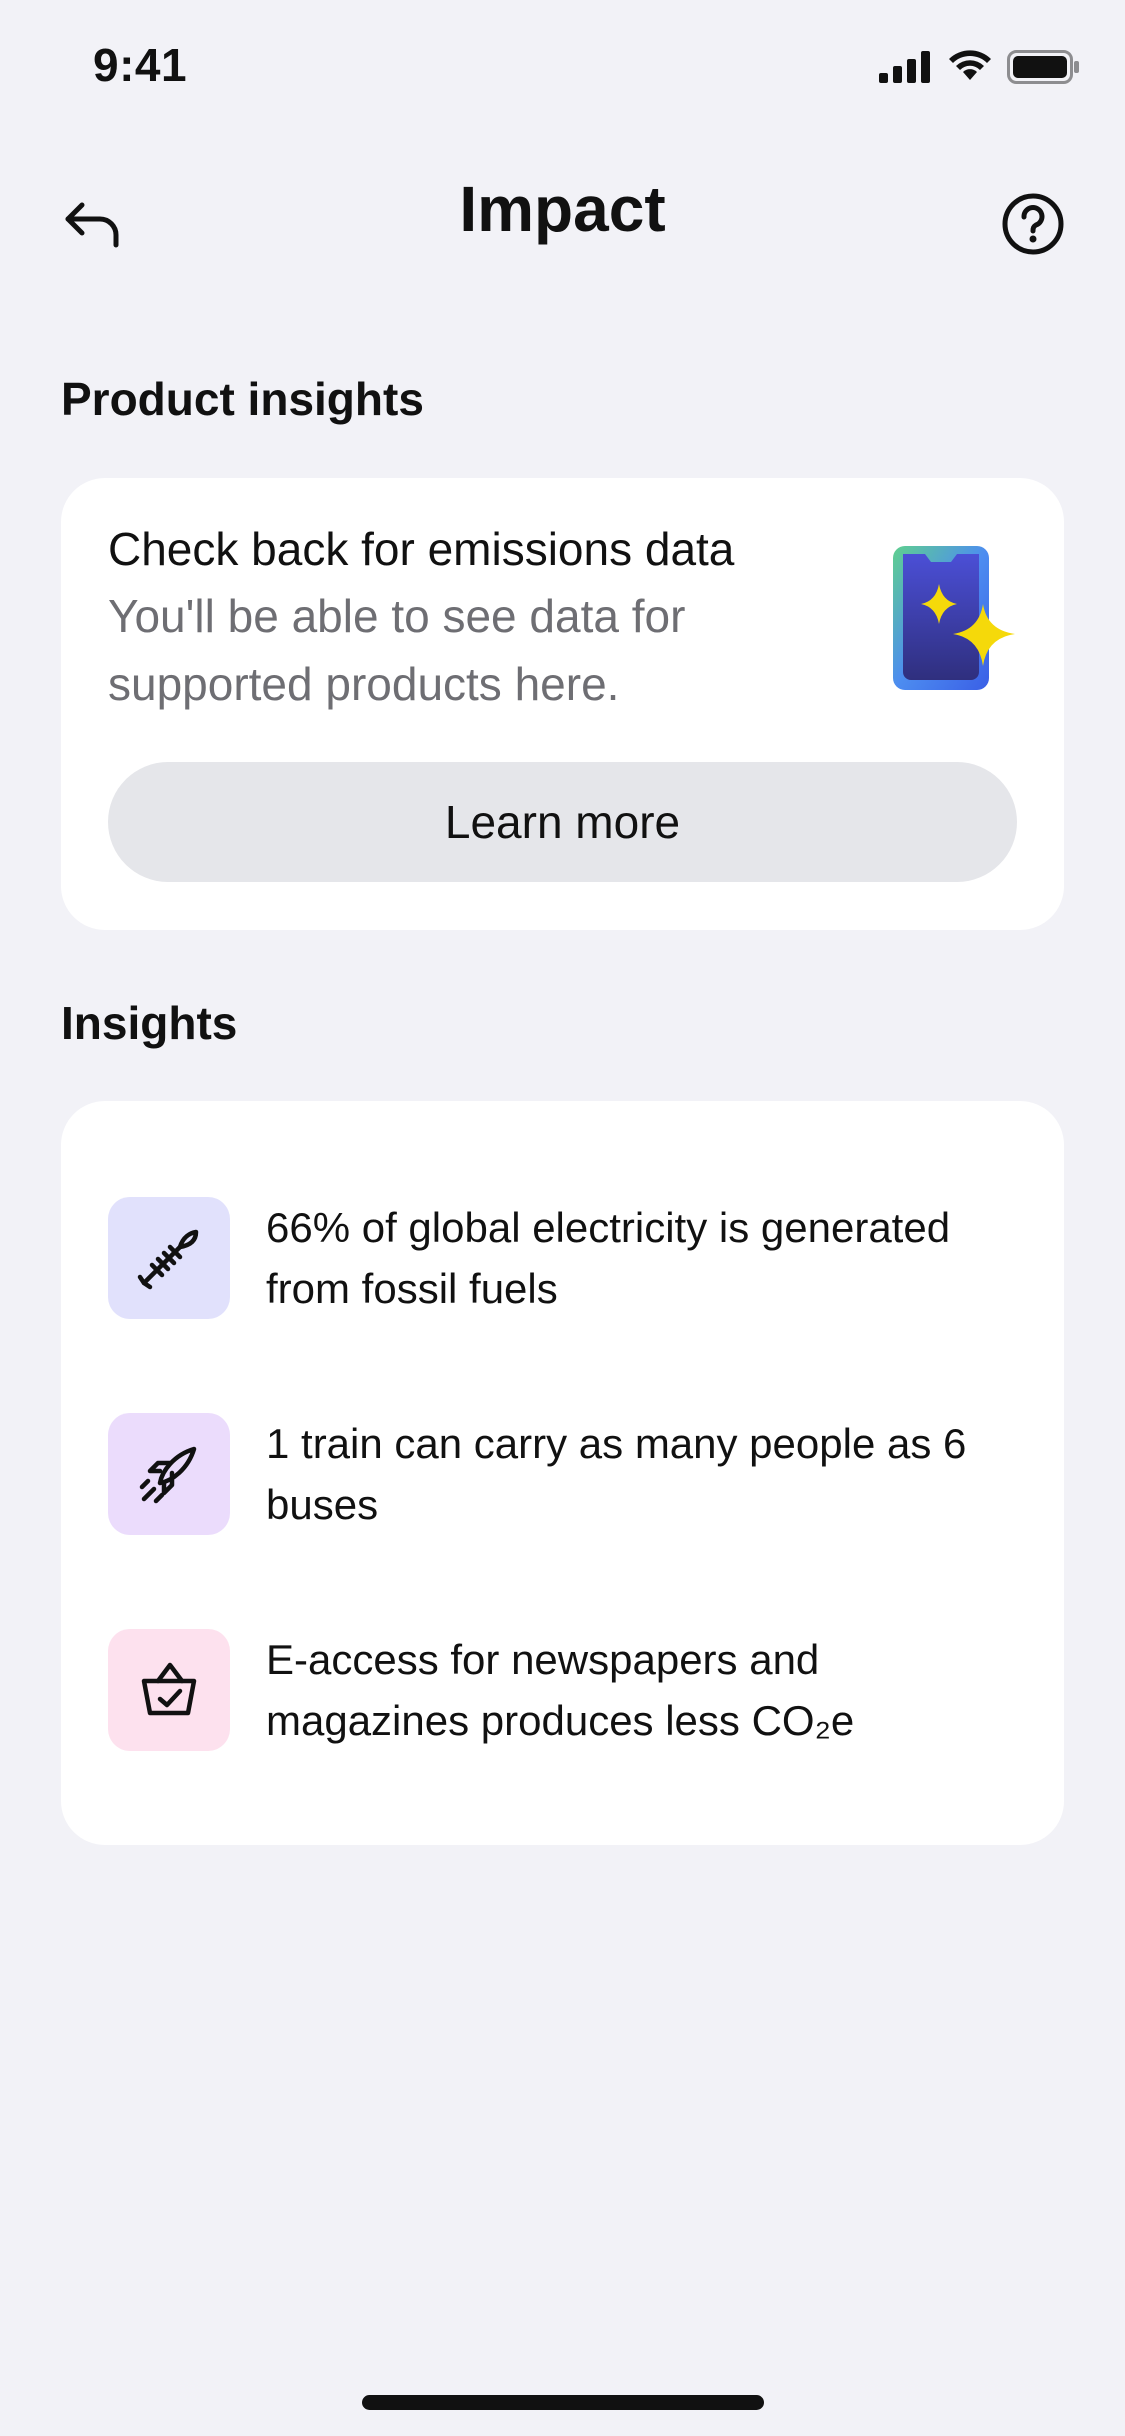 The width and height of the screenshot is (1125, 2436). What do you see at coordinates (421, 549) in the screenshot?
I see `emissions-card-heading: Check back for emissions data` at bounding box center [421, 549].